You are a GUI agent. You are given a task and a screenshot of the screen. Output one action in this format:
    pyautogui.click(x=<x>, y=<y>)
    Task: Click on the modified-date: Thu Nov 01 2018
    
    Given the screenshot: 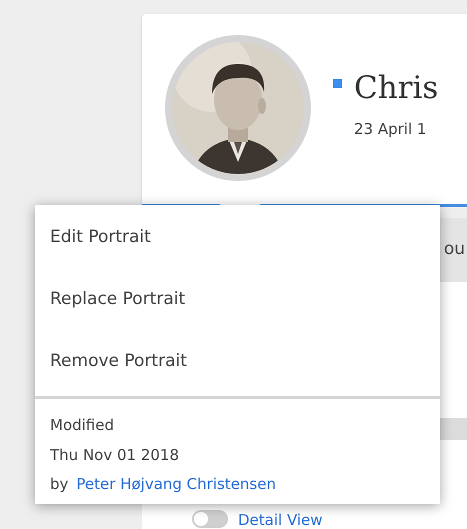 What is the action you would take?
    pyautogui.click(x=115, y=455)
    